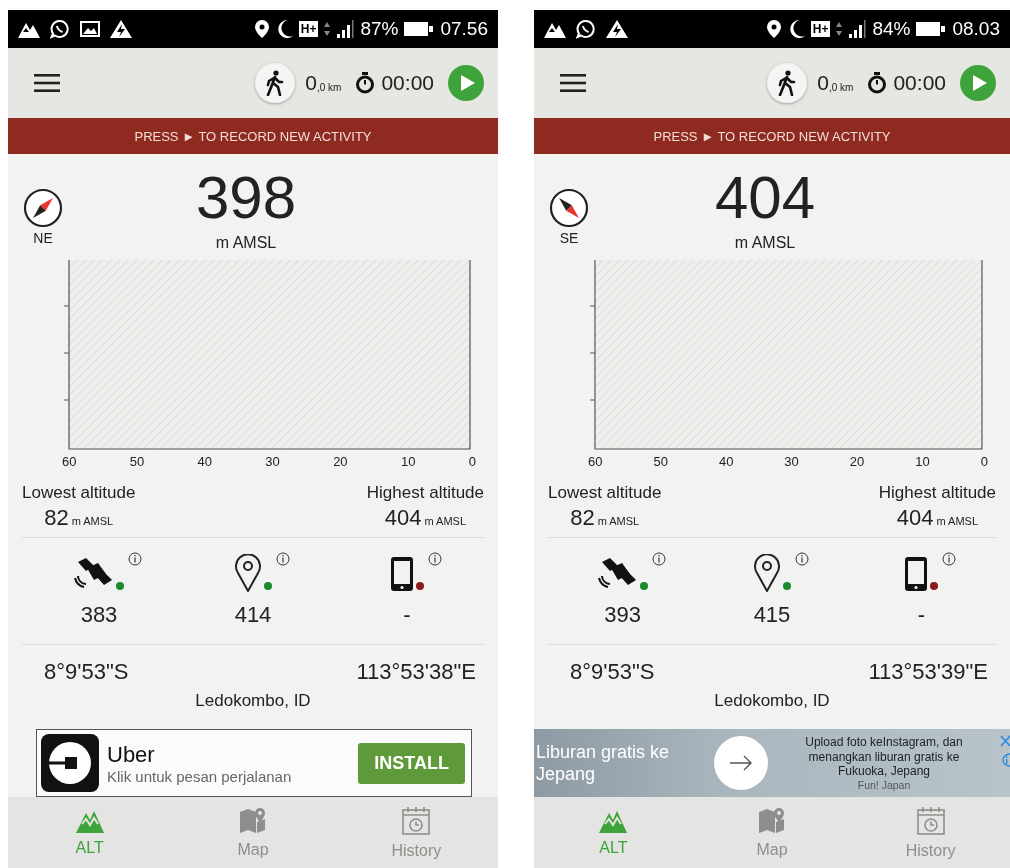  I want to click on axis-tick-label: 40, so click(205, 461).